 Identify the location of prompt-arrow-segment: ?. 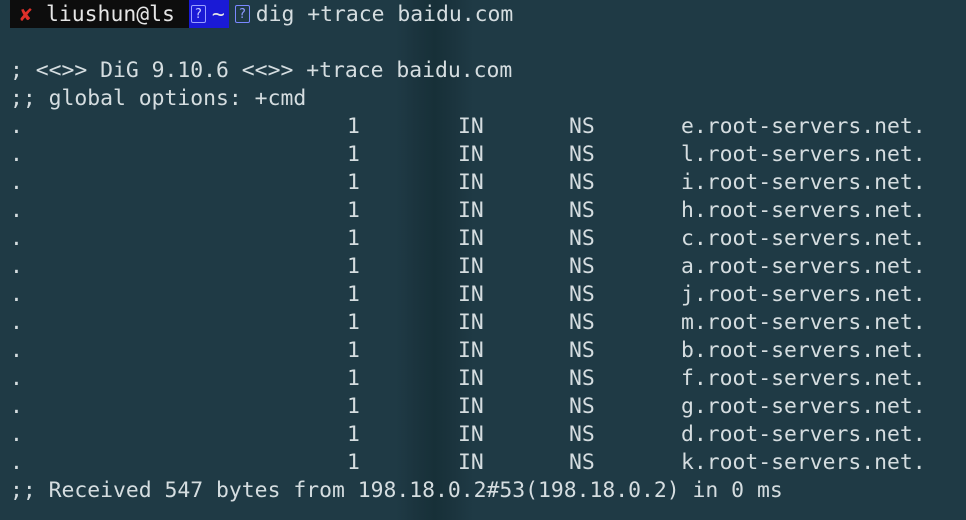
(241, 14).